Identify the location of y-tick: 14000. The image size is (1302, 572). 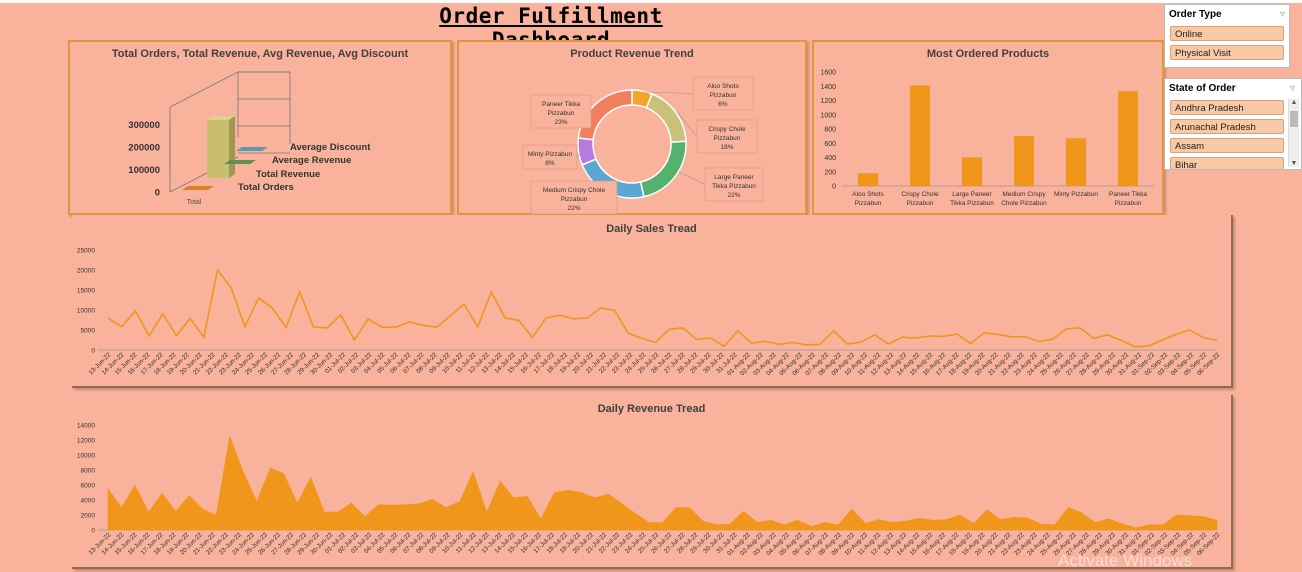
(86, 426).